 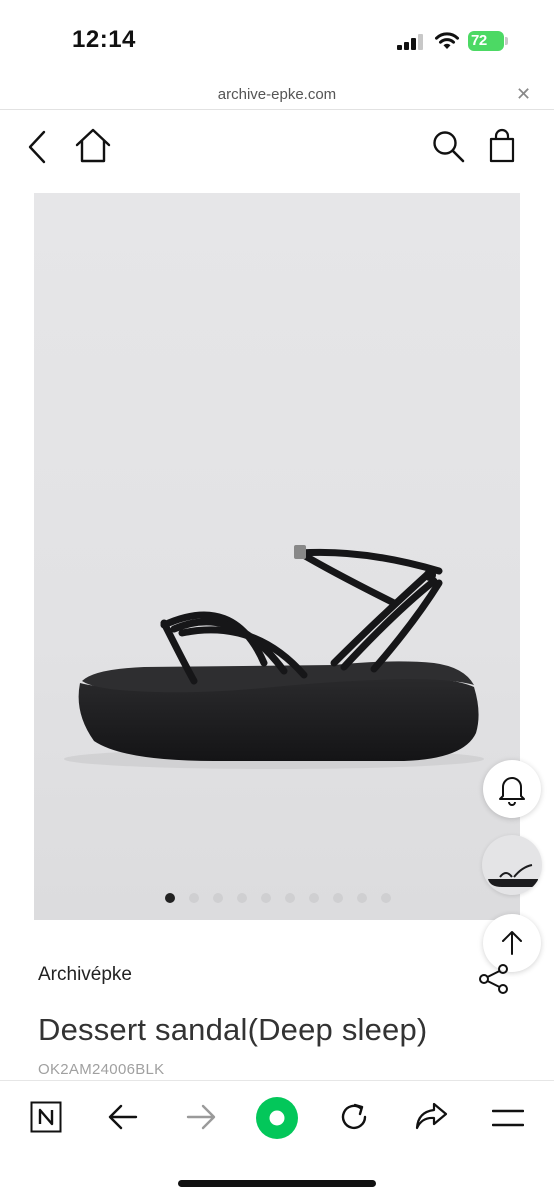 I want to click on green-dot-icon, so click(x=277, y=1118).